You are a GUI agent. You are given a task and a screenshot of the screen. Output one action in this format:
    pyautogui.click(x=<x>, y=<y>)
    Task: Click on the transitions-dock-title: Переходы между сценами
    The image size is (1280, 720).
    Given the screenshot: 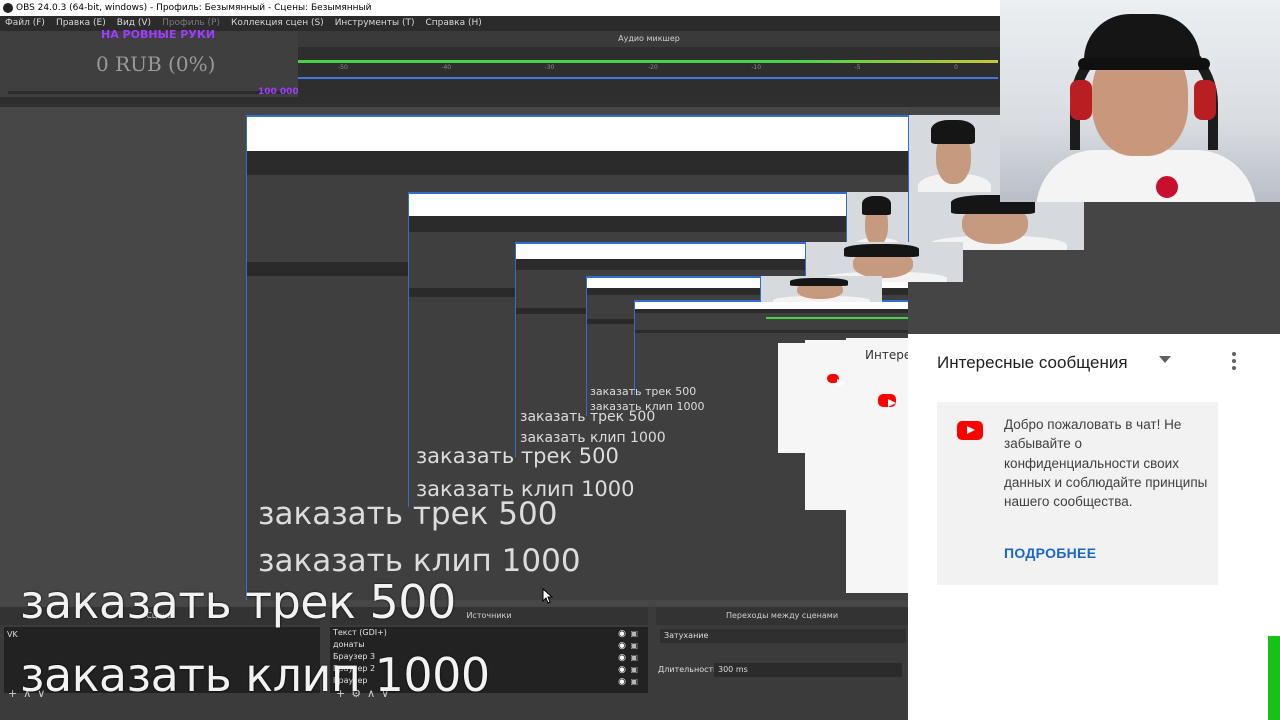 What is the action you would take?
    pyautogui.click(x=782, y=616)
    